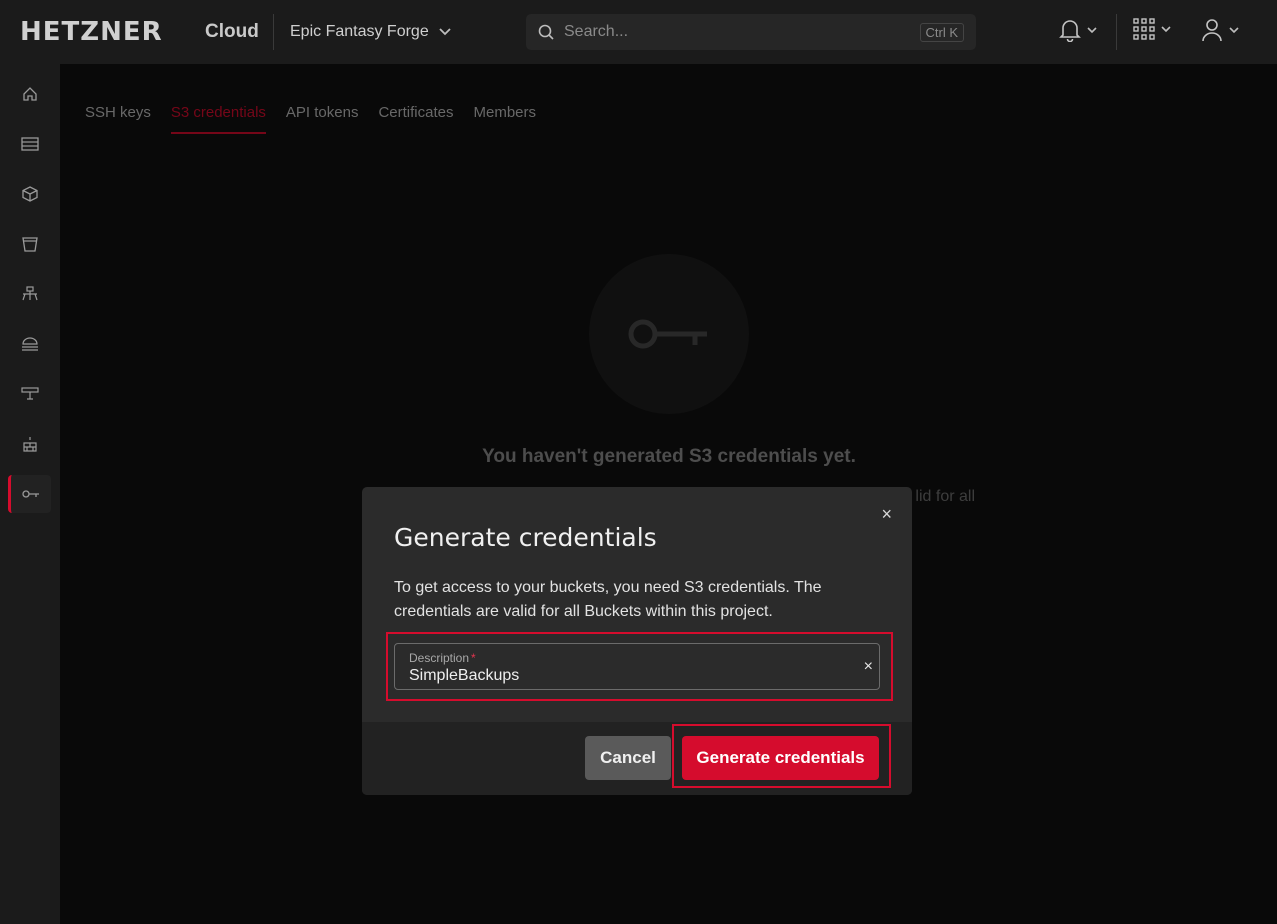  I want to click on description-field: Description* ×, so click(637, 666).